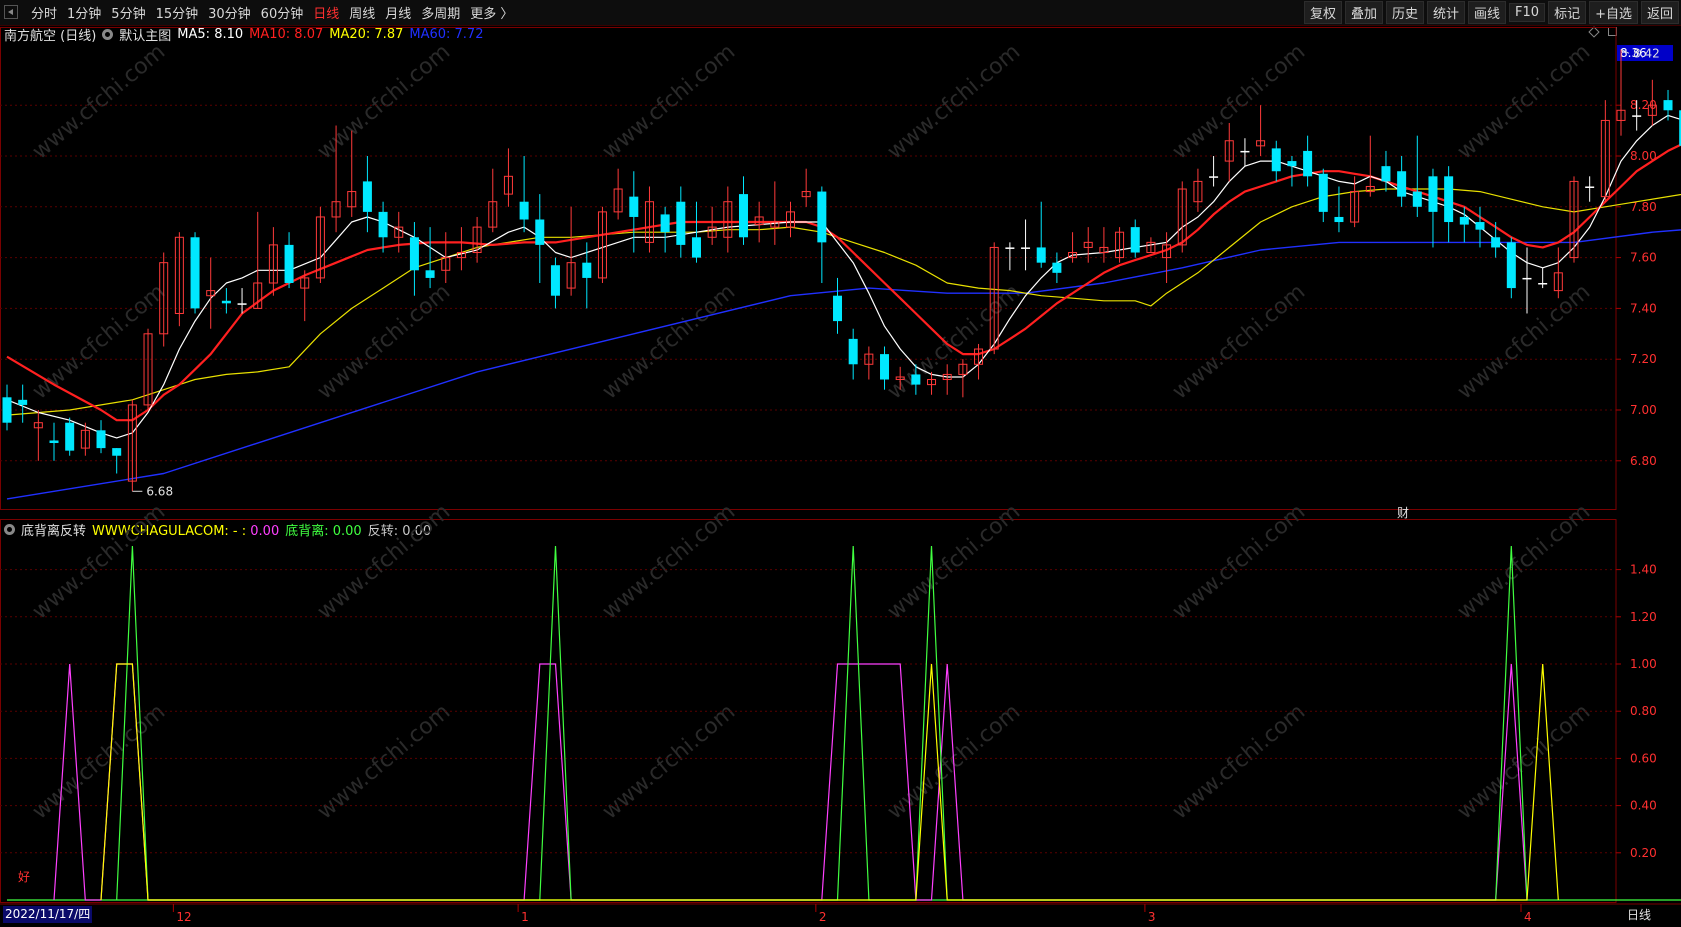  I want to click on period-tab-5: 60分钟, so click(282, 12).